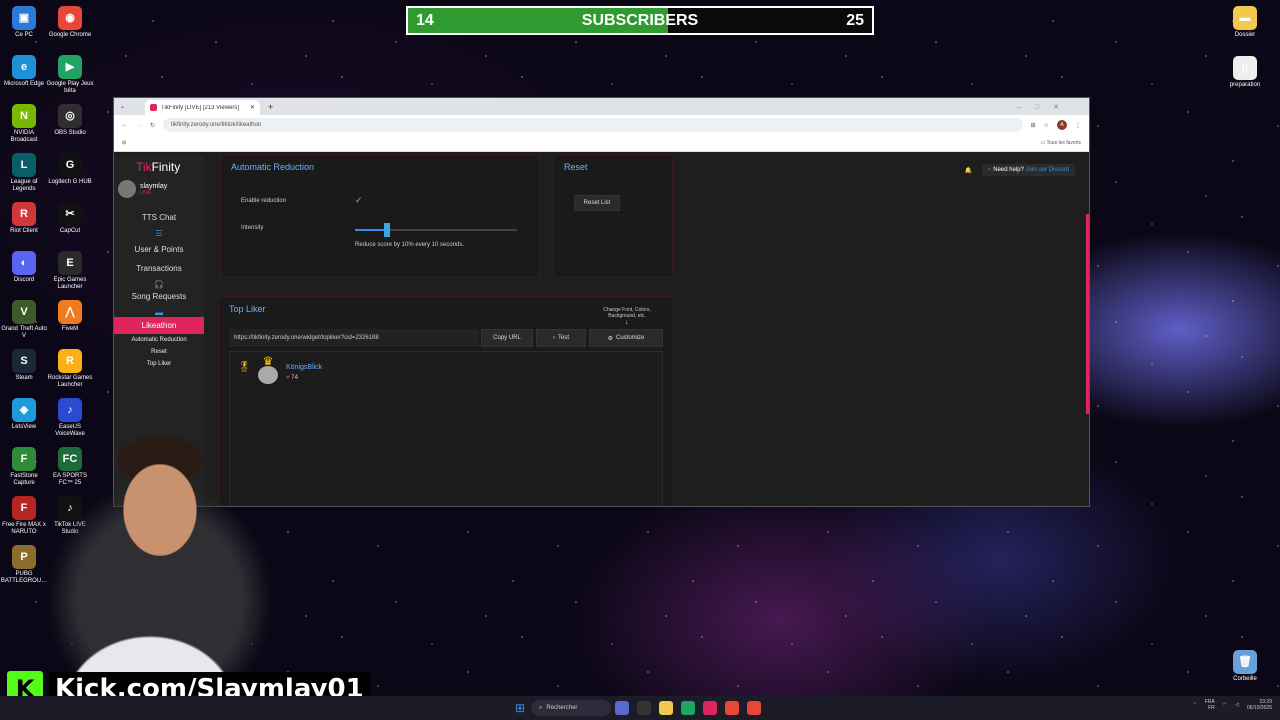 This screenshot has height=720, width=1280. Describe the element at coordinates (1046, 125) in the screenshot. I see `bookmark-star-icon: ☆` at that location.